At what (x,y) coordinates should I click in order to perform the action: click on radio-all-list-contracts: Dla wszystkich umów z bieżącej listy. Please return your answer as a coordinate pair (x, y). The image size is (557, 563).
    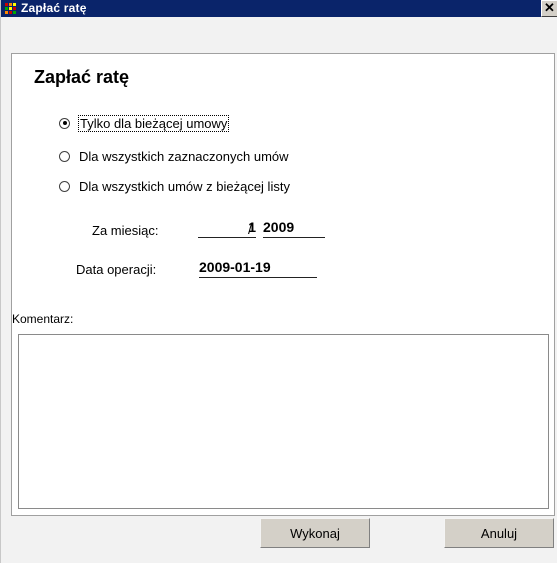
    Looking at the image, I should click on (174, 186).